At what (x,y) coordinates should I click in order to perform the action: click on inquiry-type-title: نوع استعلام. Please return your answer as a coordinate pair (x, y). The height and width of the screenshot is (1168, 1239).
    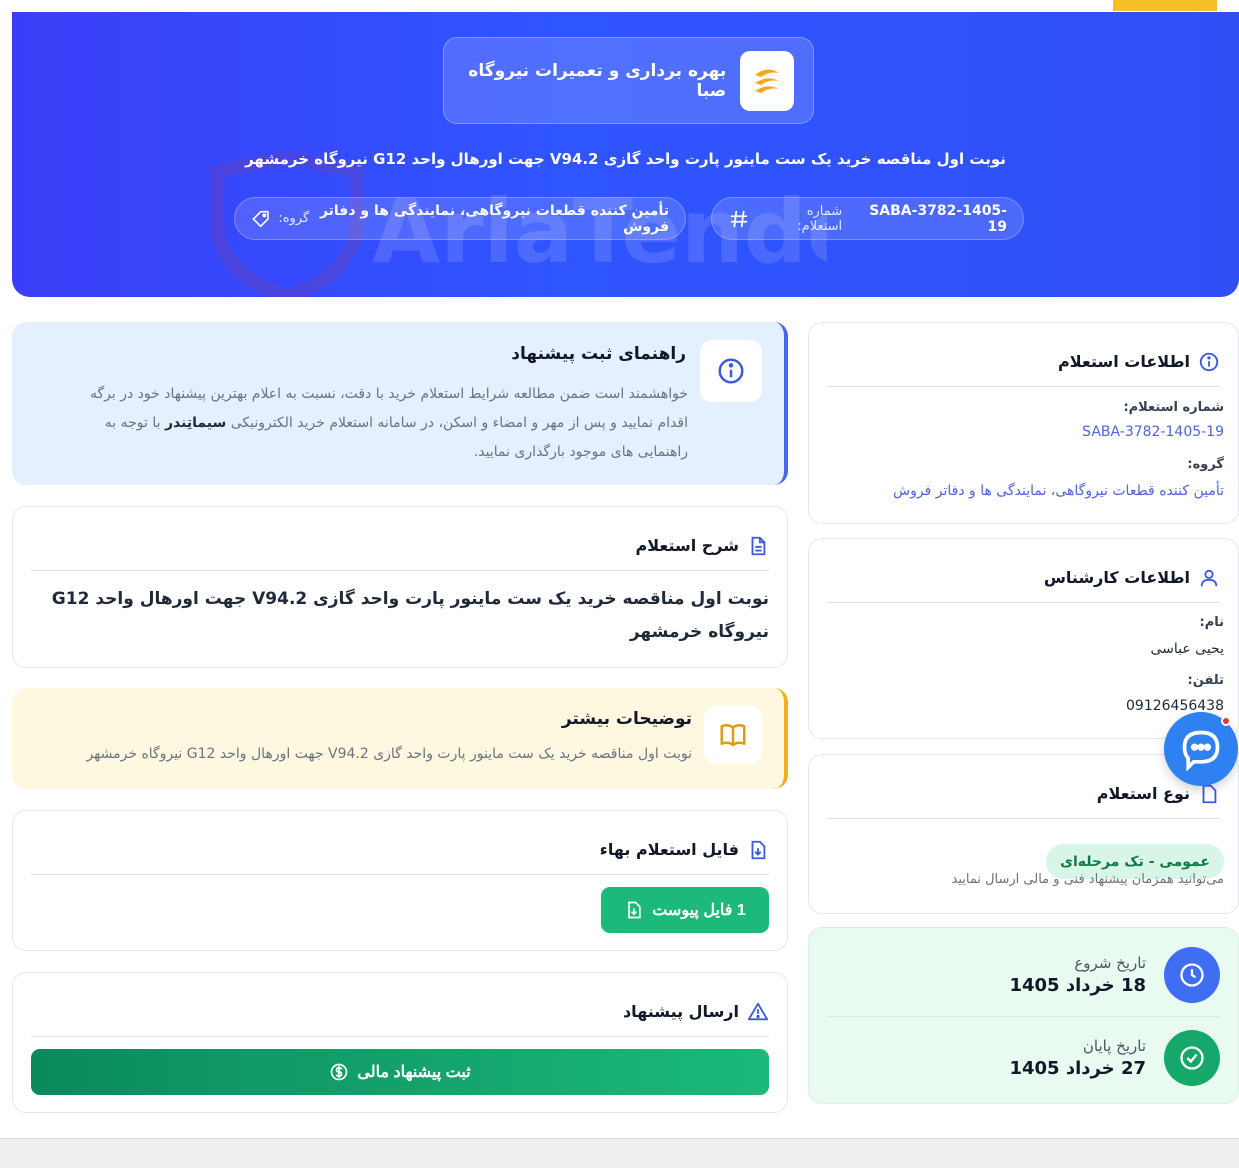
    Looking at the image, I should click on (1143, 793).